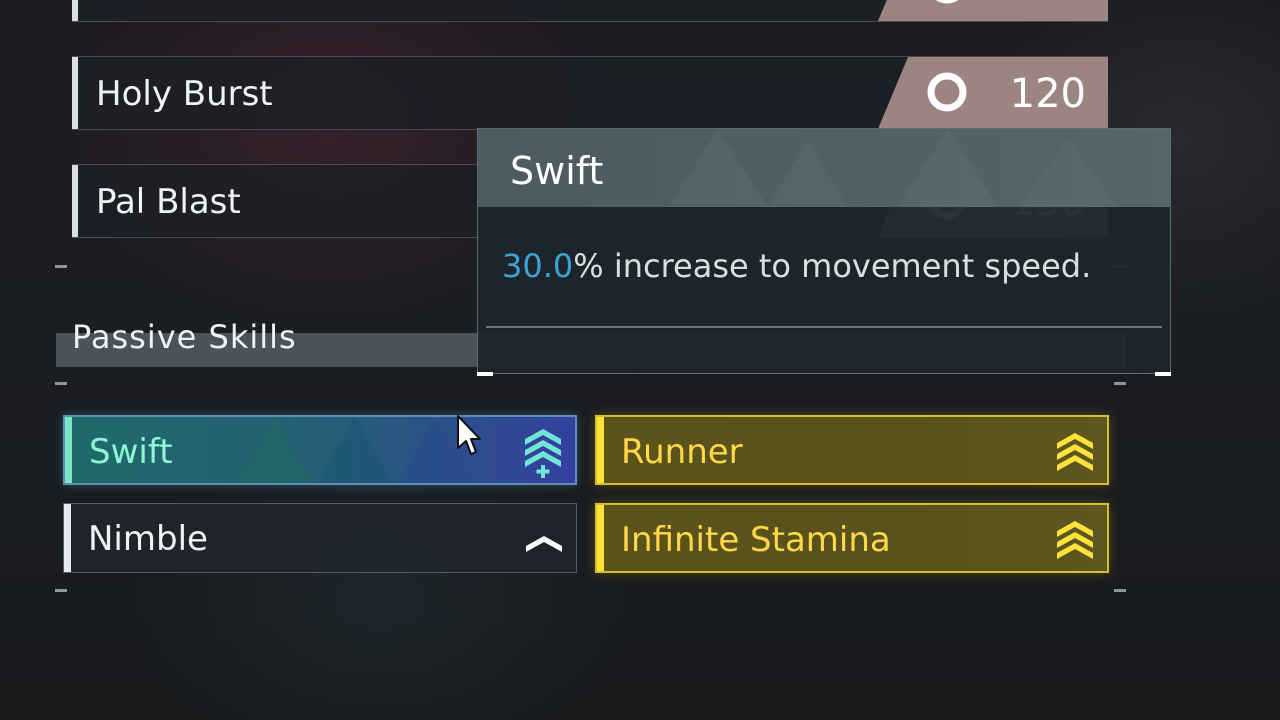 This screenshot has height=720, width=1280. Describe the element at coordinates (320, 538) in the screenshot. I see `passive-skill-nimble: Nimble` at that location.